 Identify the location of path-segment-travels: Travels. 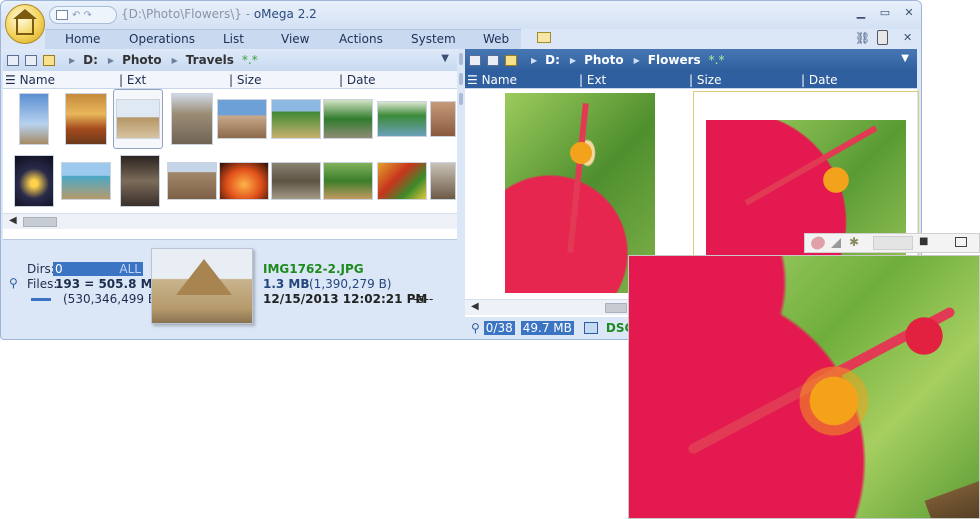
(210, 60).